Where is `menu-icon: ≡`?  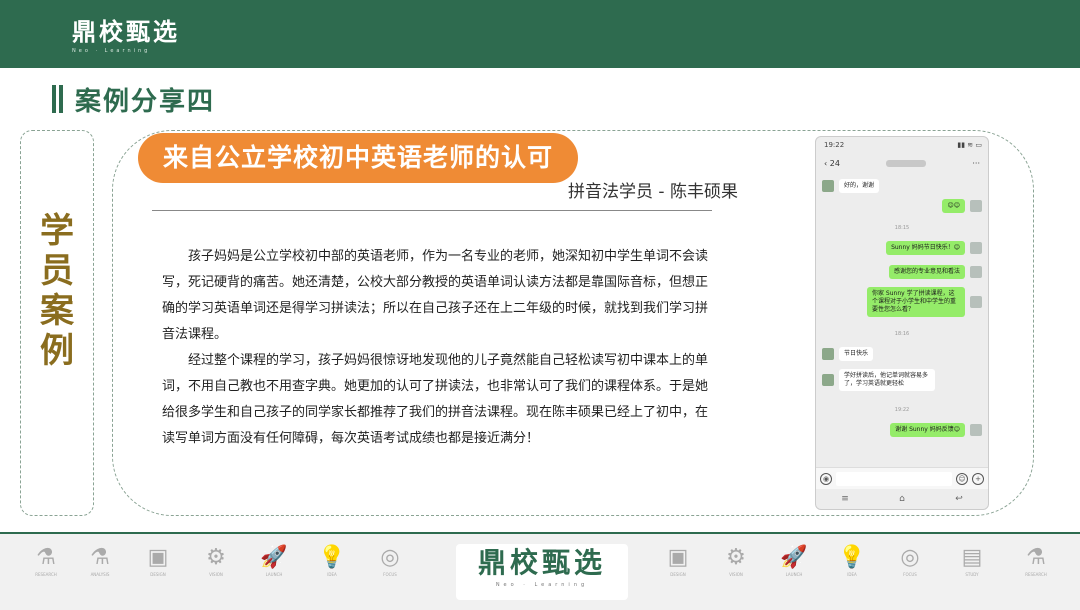 menu-icon: ≡ is located at coordinates (845, 499).